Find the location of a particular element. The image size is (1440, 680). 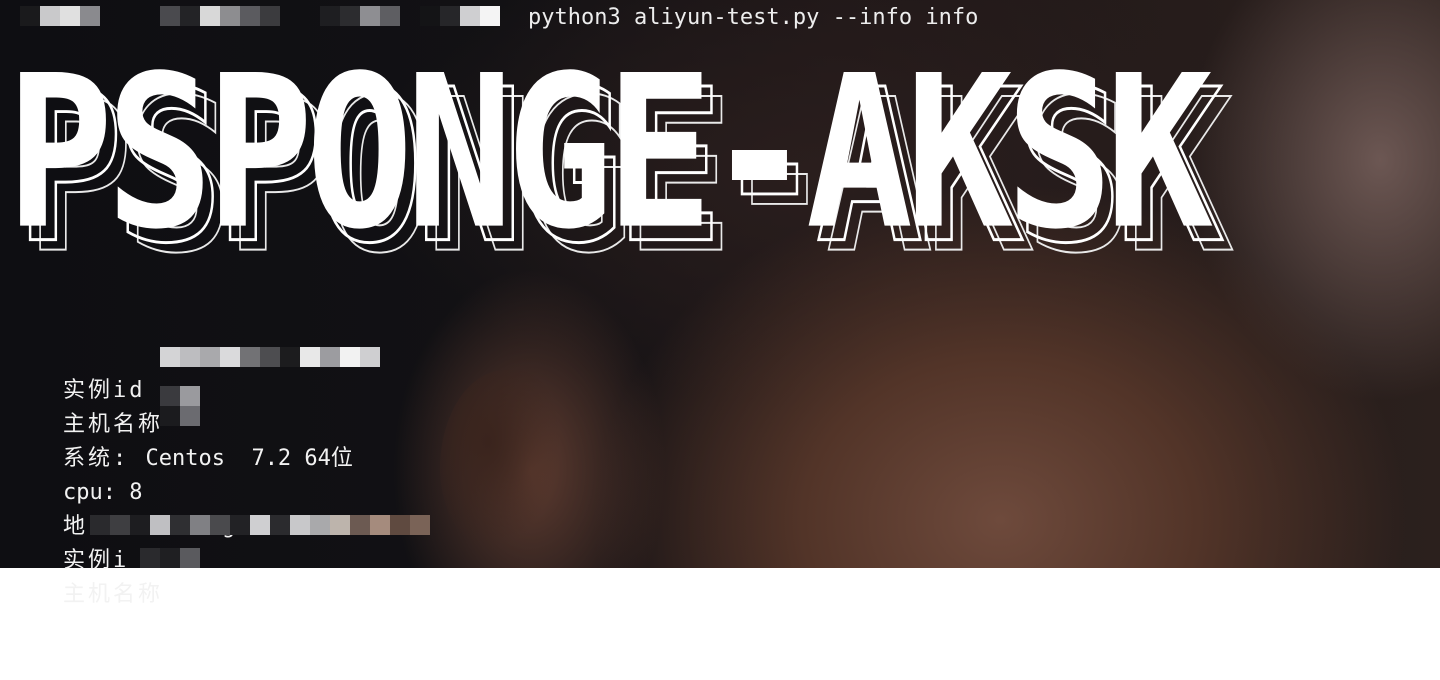

info-line-region: 地区:cn-shanghai is located at coordinates (360, 507).